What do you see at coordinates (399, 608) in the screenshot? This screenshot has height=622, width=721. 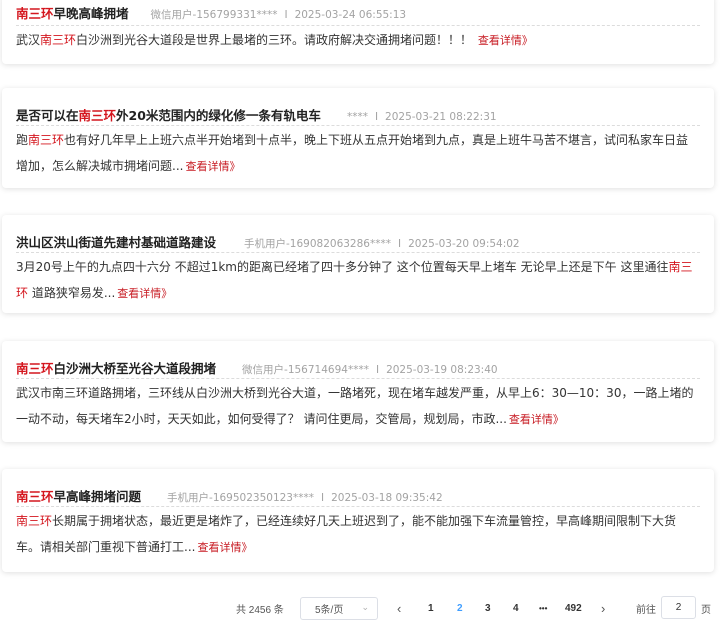 I see `prev-page-button: ‹` at bounding box center [399, 608].